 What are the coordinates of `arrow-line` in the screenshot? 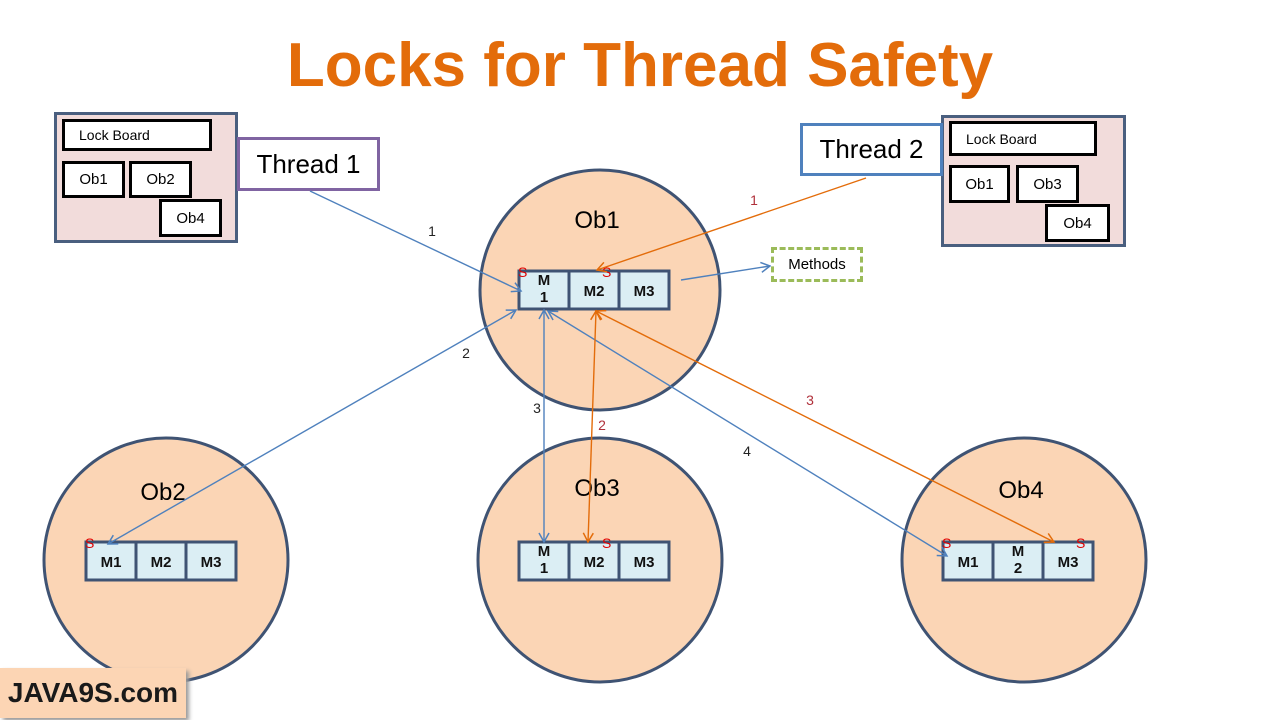 It's located at (312, 427).